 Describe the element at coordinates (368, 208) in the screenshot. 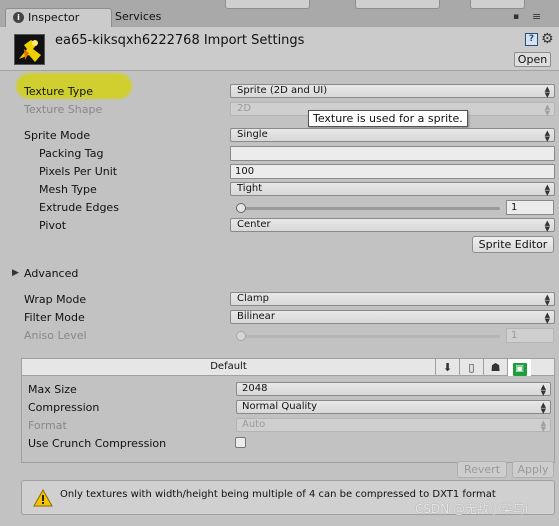

I see `extrude-edges-slider` at that location.